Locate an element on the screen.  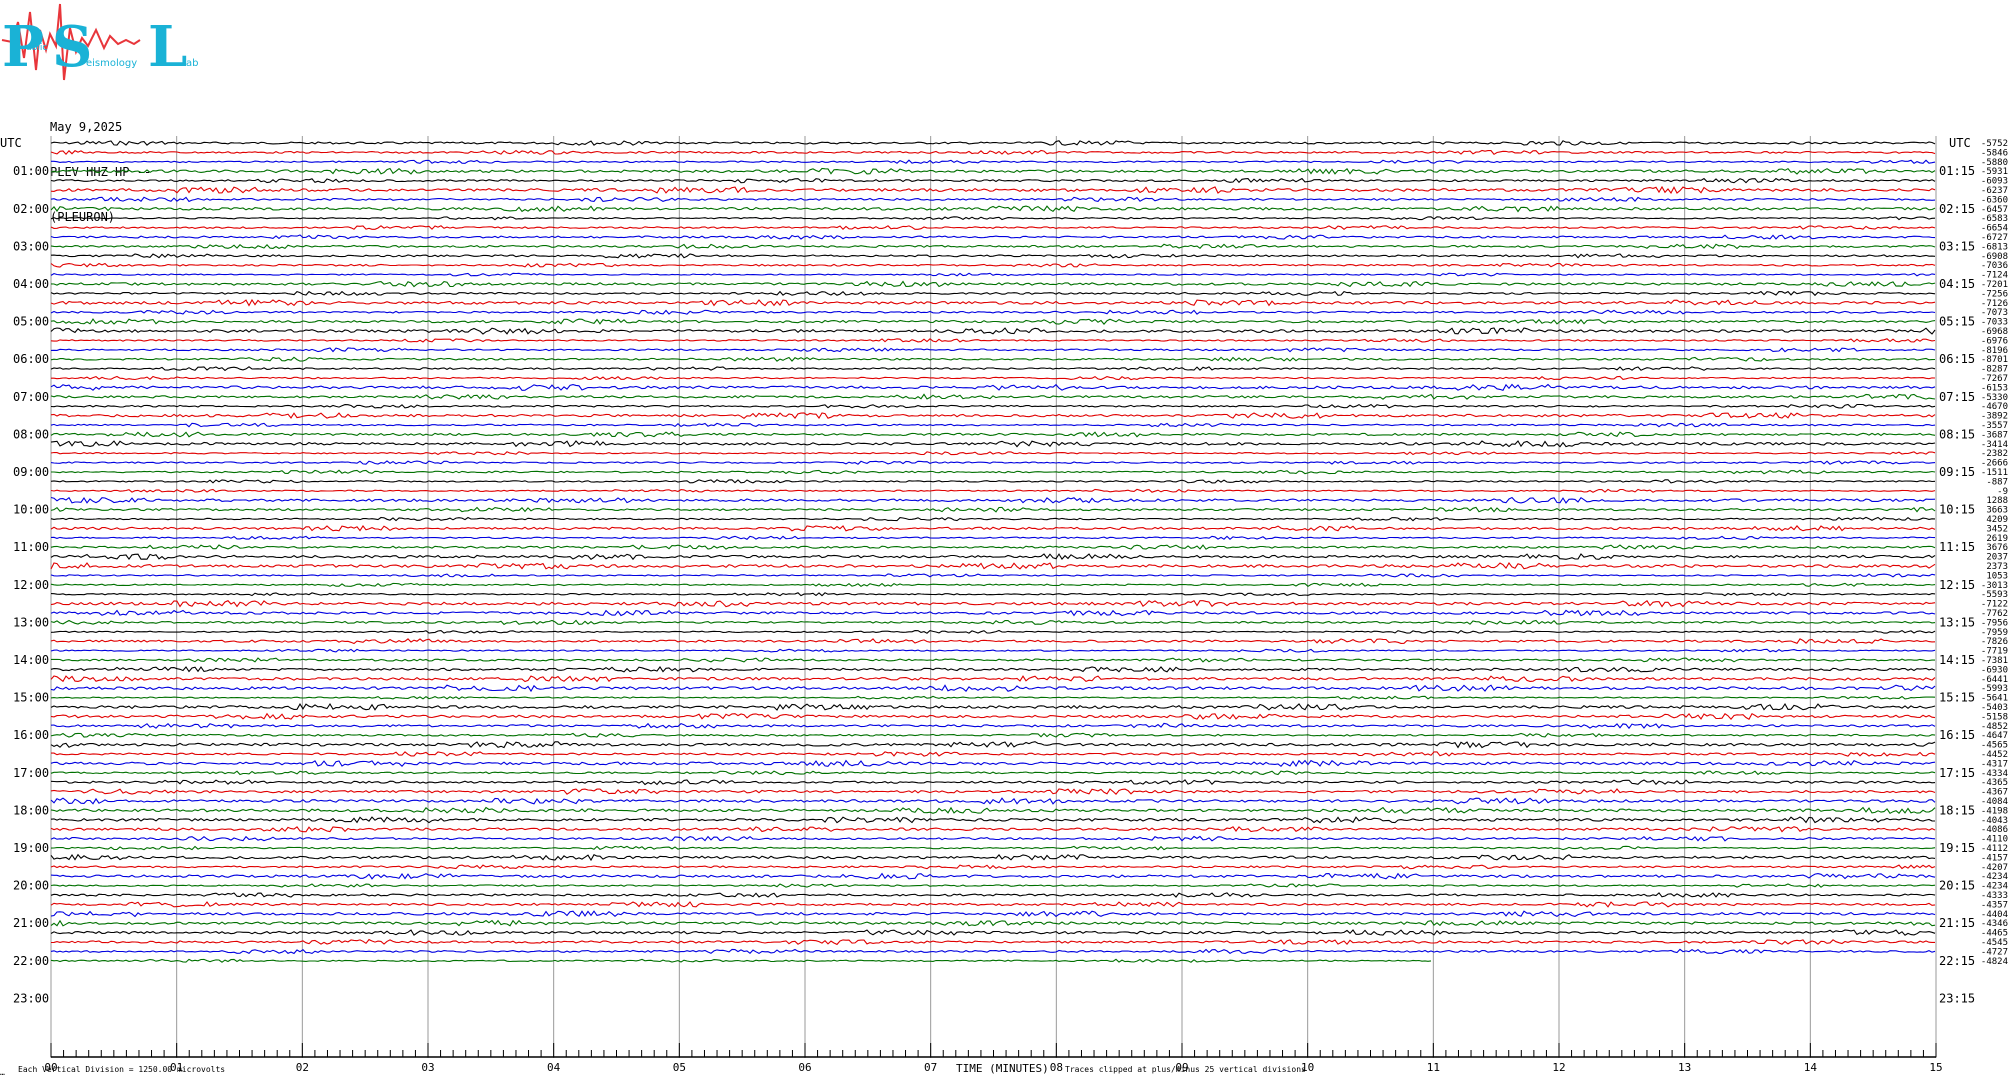
hour-label-left: 23:00 is located at coordinates (31, 998).